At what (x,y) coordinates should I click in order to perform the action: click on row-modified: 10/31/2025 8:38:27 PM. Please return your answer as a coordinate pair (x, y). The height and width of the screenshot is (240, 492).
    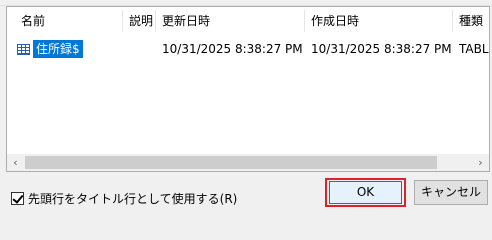
    Looking at the image, I should click on (232, 49).